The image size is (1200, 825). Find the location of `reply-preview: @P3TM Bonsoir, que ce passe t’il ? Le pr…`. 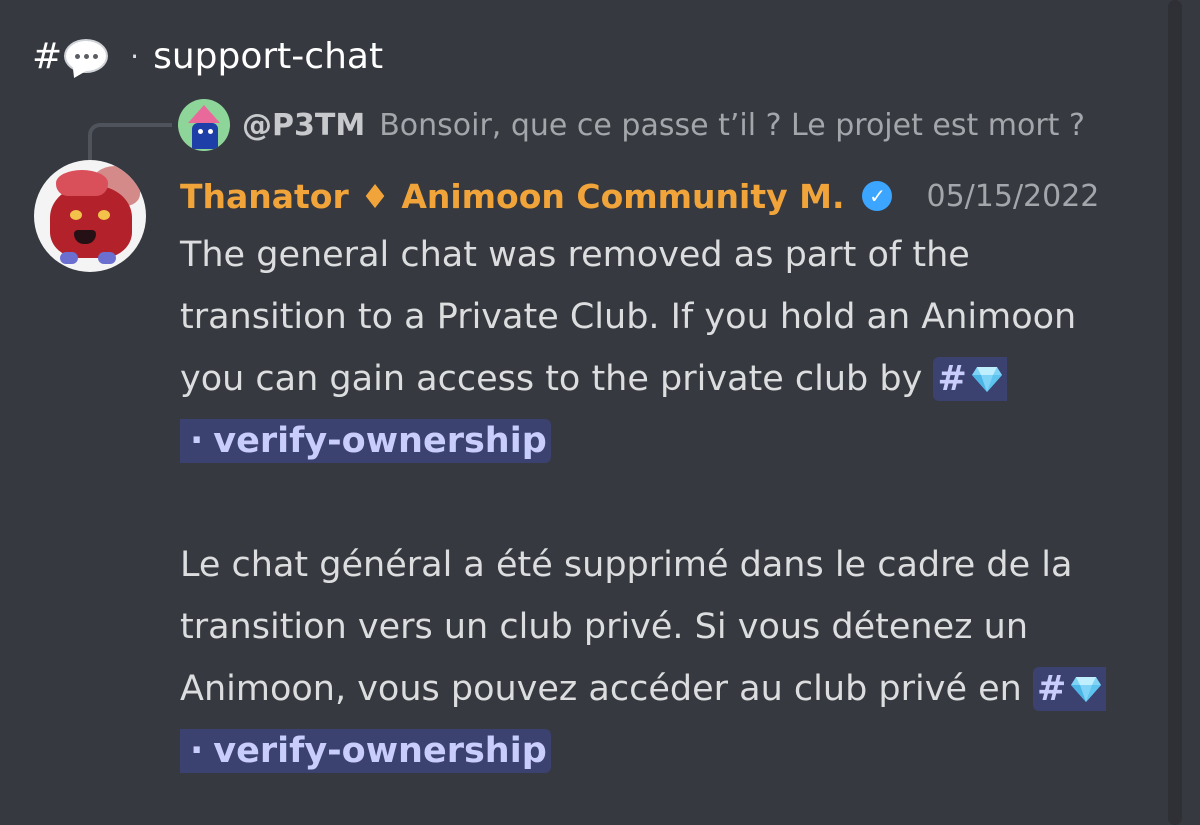

reply-preview: @P3TM Bonsoir, que ce passe t’il ? Le pr… is located at coordinates (631, 125).